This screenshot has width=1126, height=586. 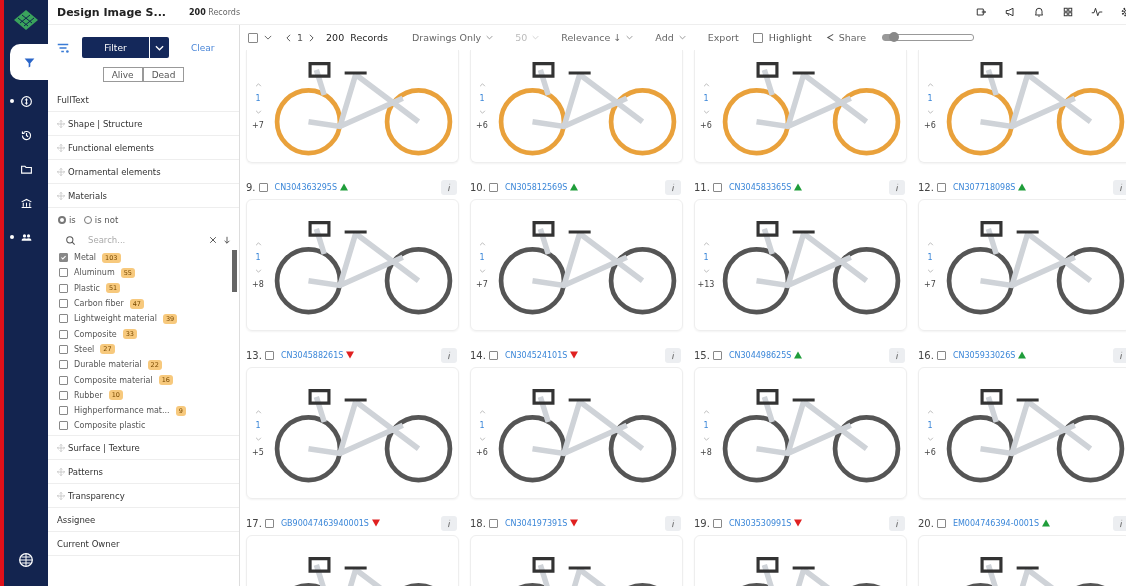 What do you see at coordinates (143, 496) in the screenshot?
I see `filter-section: Transparency` at bounding box center [143, 496].